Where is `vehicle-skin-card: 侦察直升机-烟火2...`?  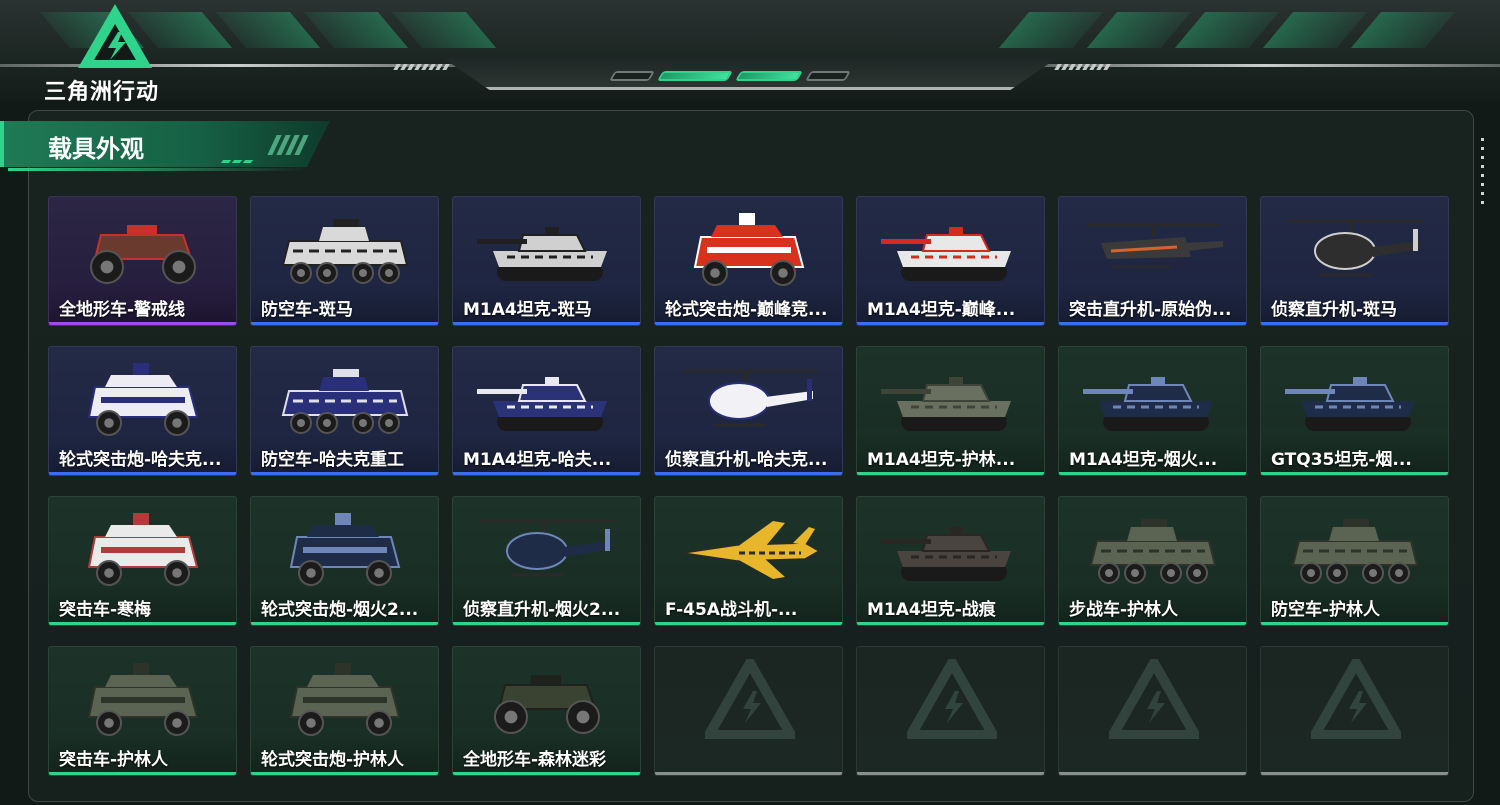
vehicle-skin-card: 侦察直升机-烟火2... is located at coordinates (546, 561).